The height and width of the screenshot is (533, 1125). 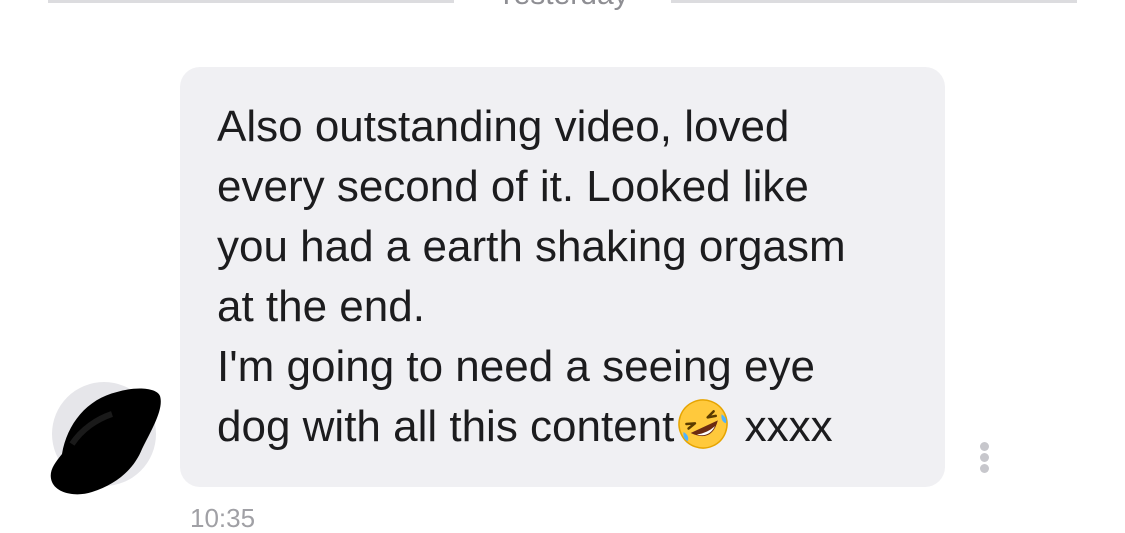 What do you see at coordinates (782, 426) in the screenshot?
I see `message-text: xxxx` at bounding box center [782, 426].